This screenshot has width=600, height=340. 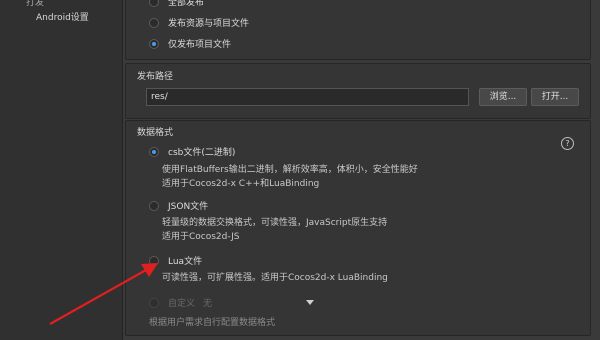 What do you see at coordinates (202, 153) in the screenshot?
I see `radio-label: csb文件(二进制)` at bounding box center [202, 153].